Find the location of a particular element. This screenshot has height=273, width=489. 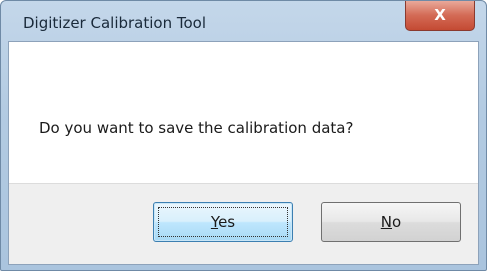

yes-accelerator: Y is located at coordinates (214, 222).